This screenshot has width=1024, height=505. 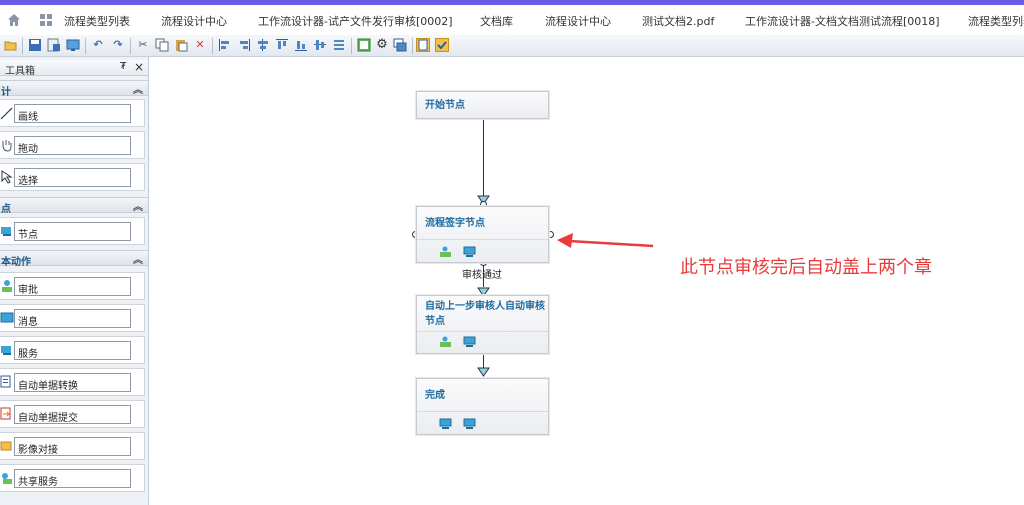 I want to click on document-submit-icon, so click(x=5, y=413).